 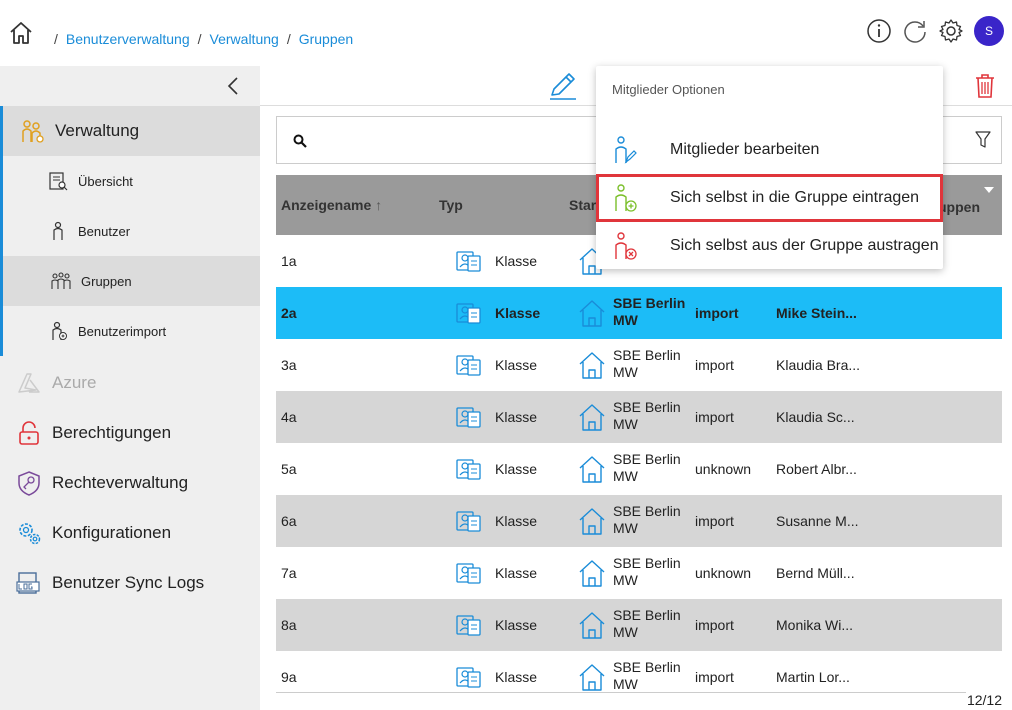 What do you see at coordinates (289, 625) in the screenshot?
I see `cell-anzeigename: 8a` at bounding box center [289, 625].